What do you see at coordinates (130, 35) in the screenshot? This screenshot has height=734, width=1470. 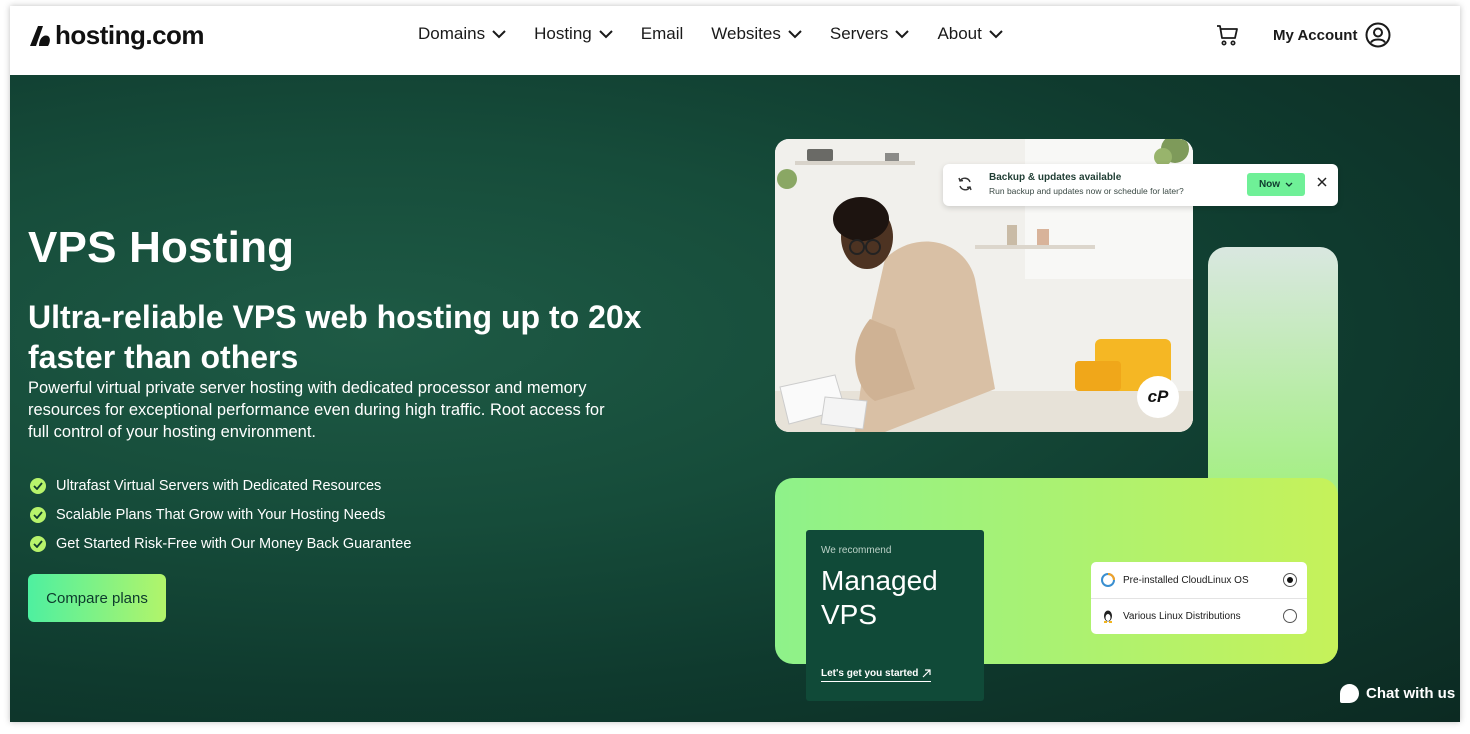 I see `brand-name: hosting.com` at bounding box center [130, 35].